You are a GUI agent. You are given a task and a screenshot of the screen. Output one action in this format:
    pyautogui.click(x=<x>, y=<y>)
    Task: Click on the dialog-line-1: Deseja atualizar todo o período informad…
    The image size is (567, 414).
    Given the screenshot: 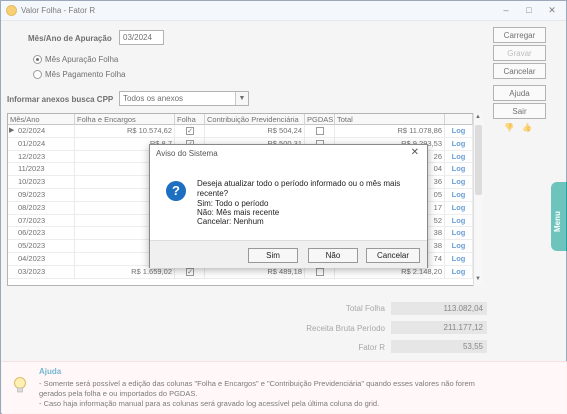 What is the action you would take?
    pyautogui.click(x=299, y=183)
    